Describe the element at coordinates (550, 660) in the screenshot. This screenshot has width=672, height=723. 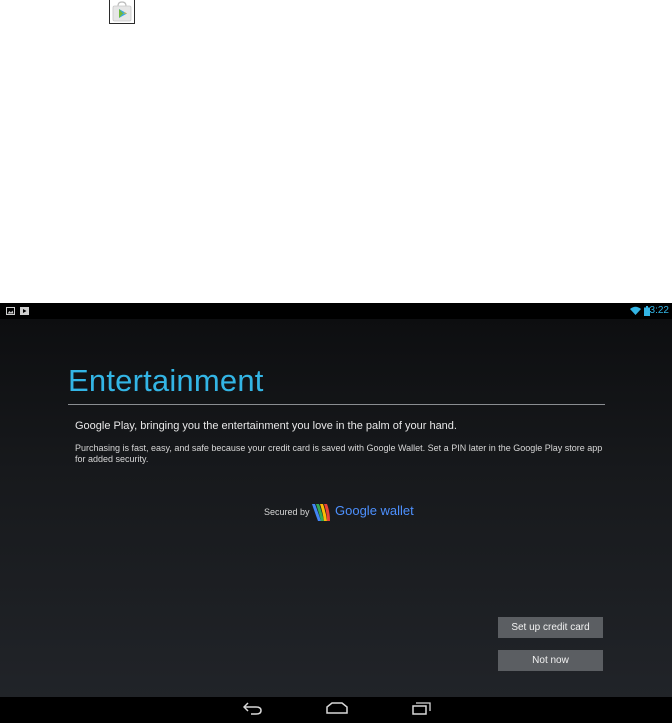
I see `not-now-button: Not now` at that location.